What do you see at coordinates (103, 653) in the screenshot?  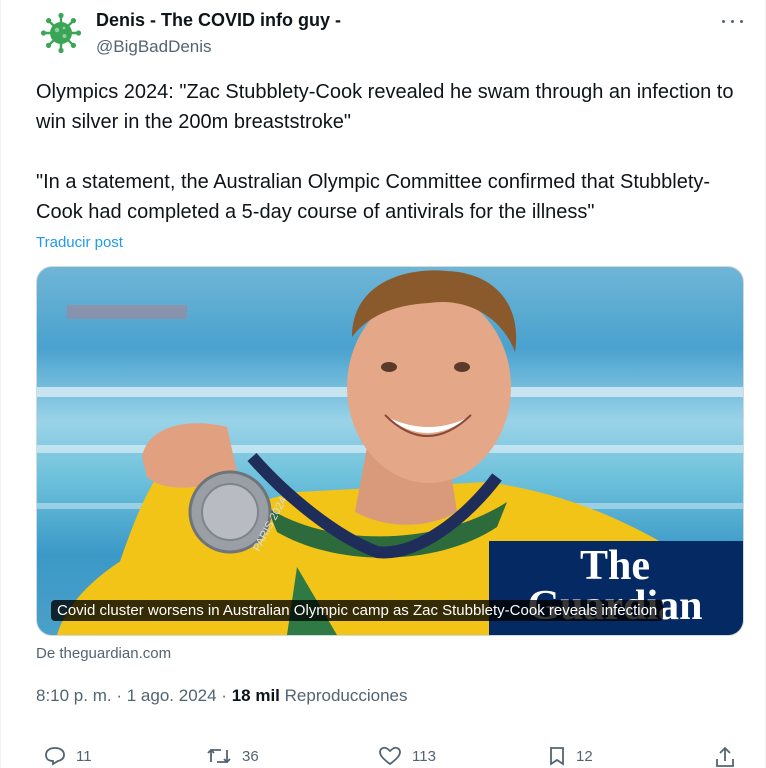 I see `card-source: De theguardian.com` at bounding box center [103, 653].